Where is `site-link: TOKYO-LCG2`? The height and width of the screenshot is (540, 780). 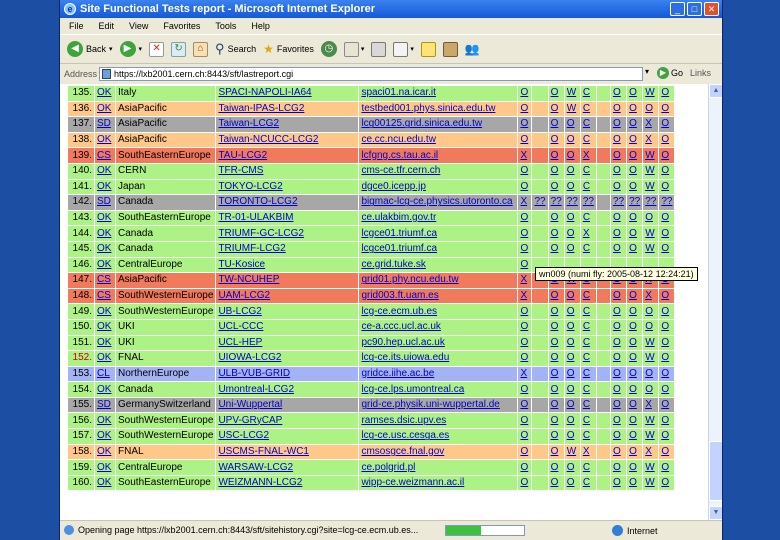 site-link: TOKYO-LCG2 is located at coordinates (287, 187).